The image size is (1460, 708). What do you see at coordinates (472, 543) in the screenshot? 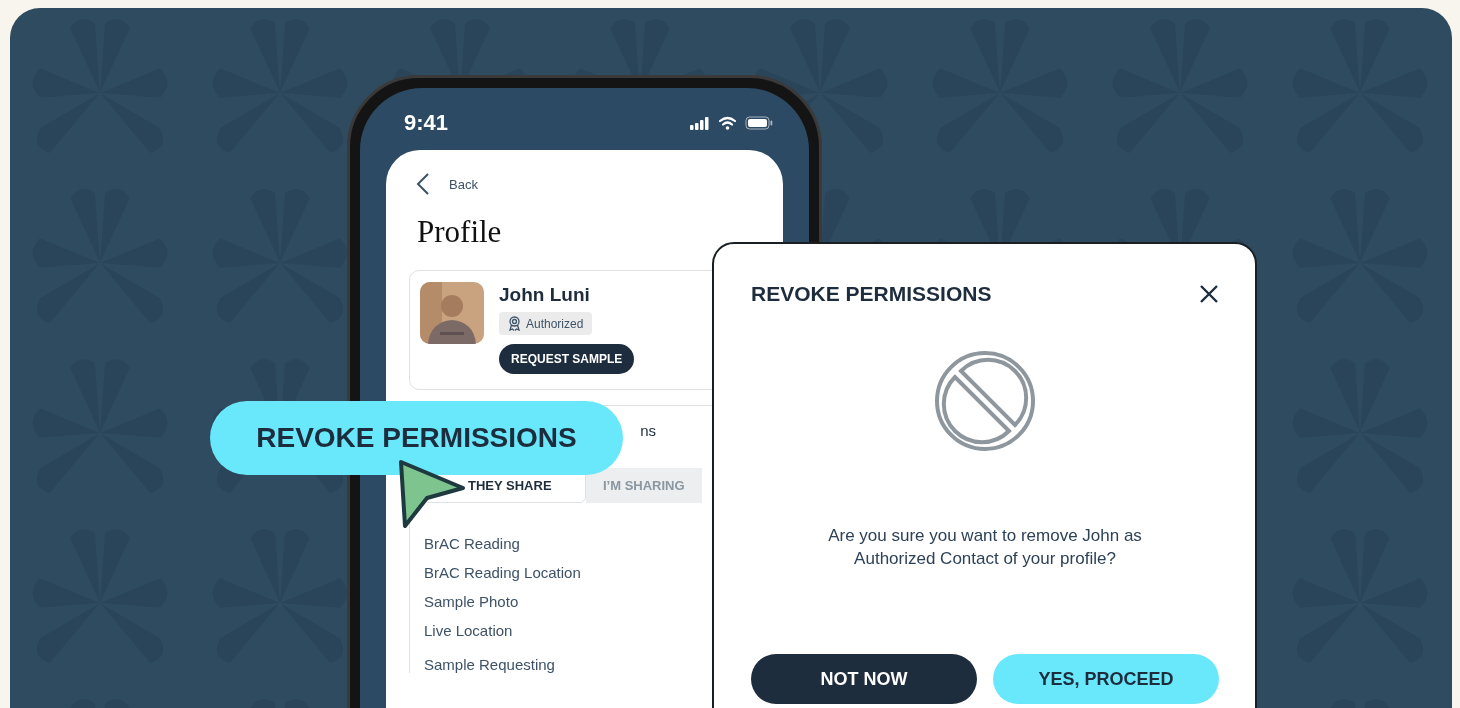
I see `permission-item: BrAC Reading` at bounding box center [472, 543].